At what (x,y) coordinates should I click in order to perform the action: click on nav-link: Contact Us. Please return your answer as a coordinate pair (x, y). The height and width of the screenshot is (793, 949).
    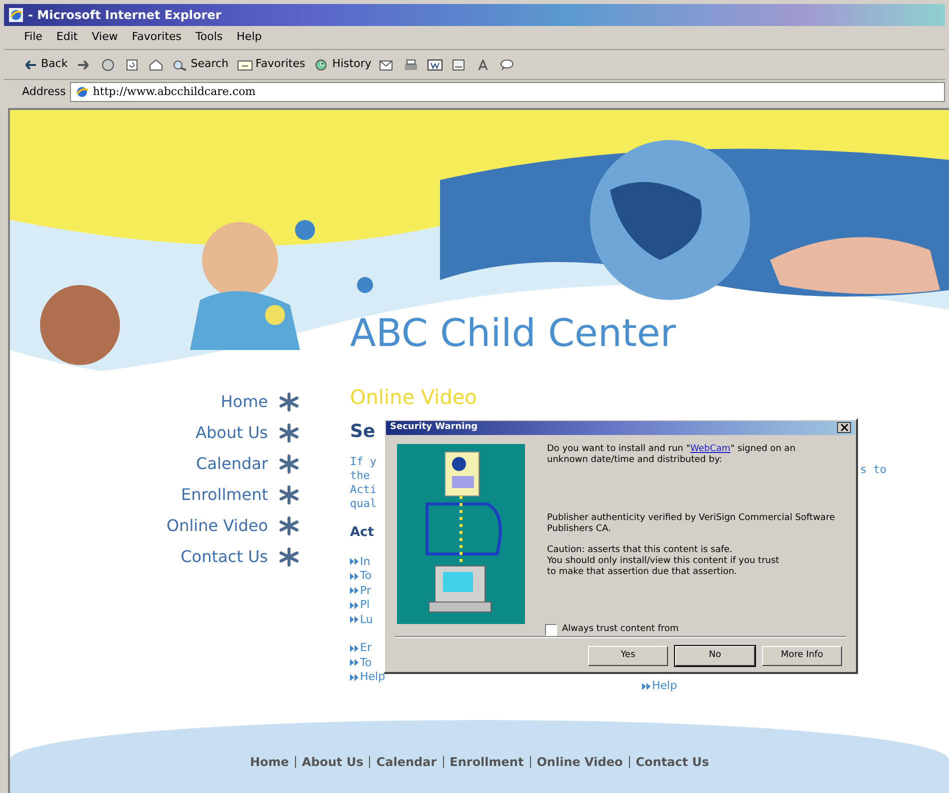
    Looking at the image, I should click on (240, 556).